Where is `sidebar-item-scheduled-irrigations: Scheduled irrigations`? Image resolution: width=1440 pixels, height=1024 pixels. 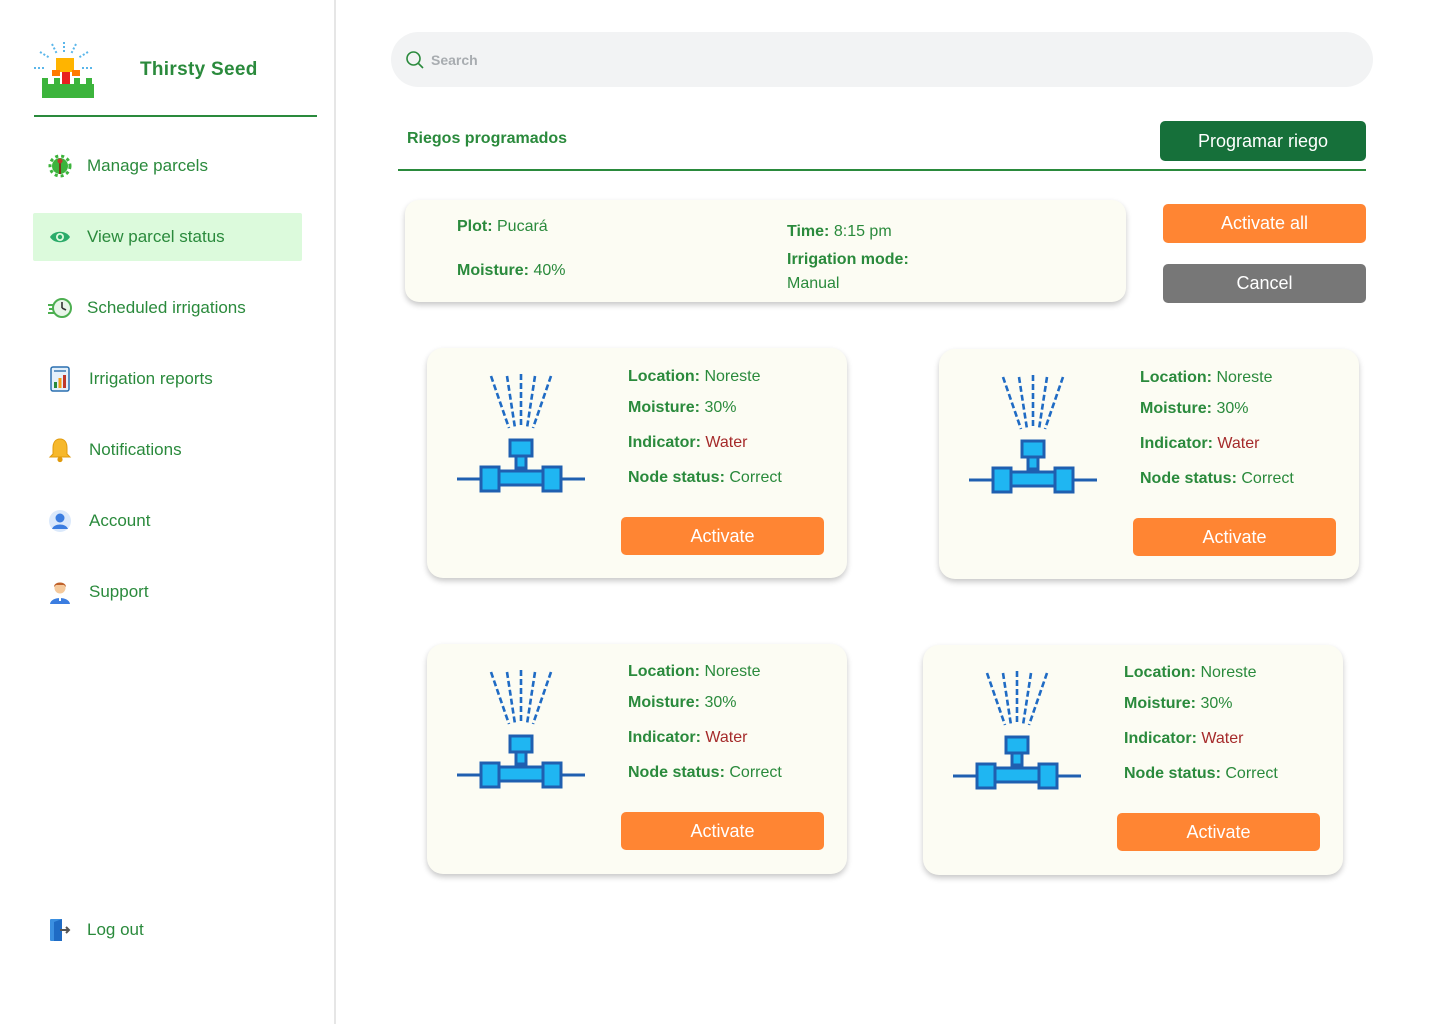 sidebar-item-scheduled-irrigations: Scheduled irrigations is located at coordinates (167, 308).